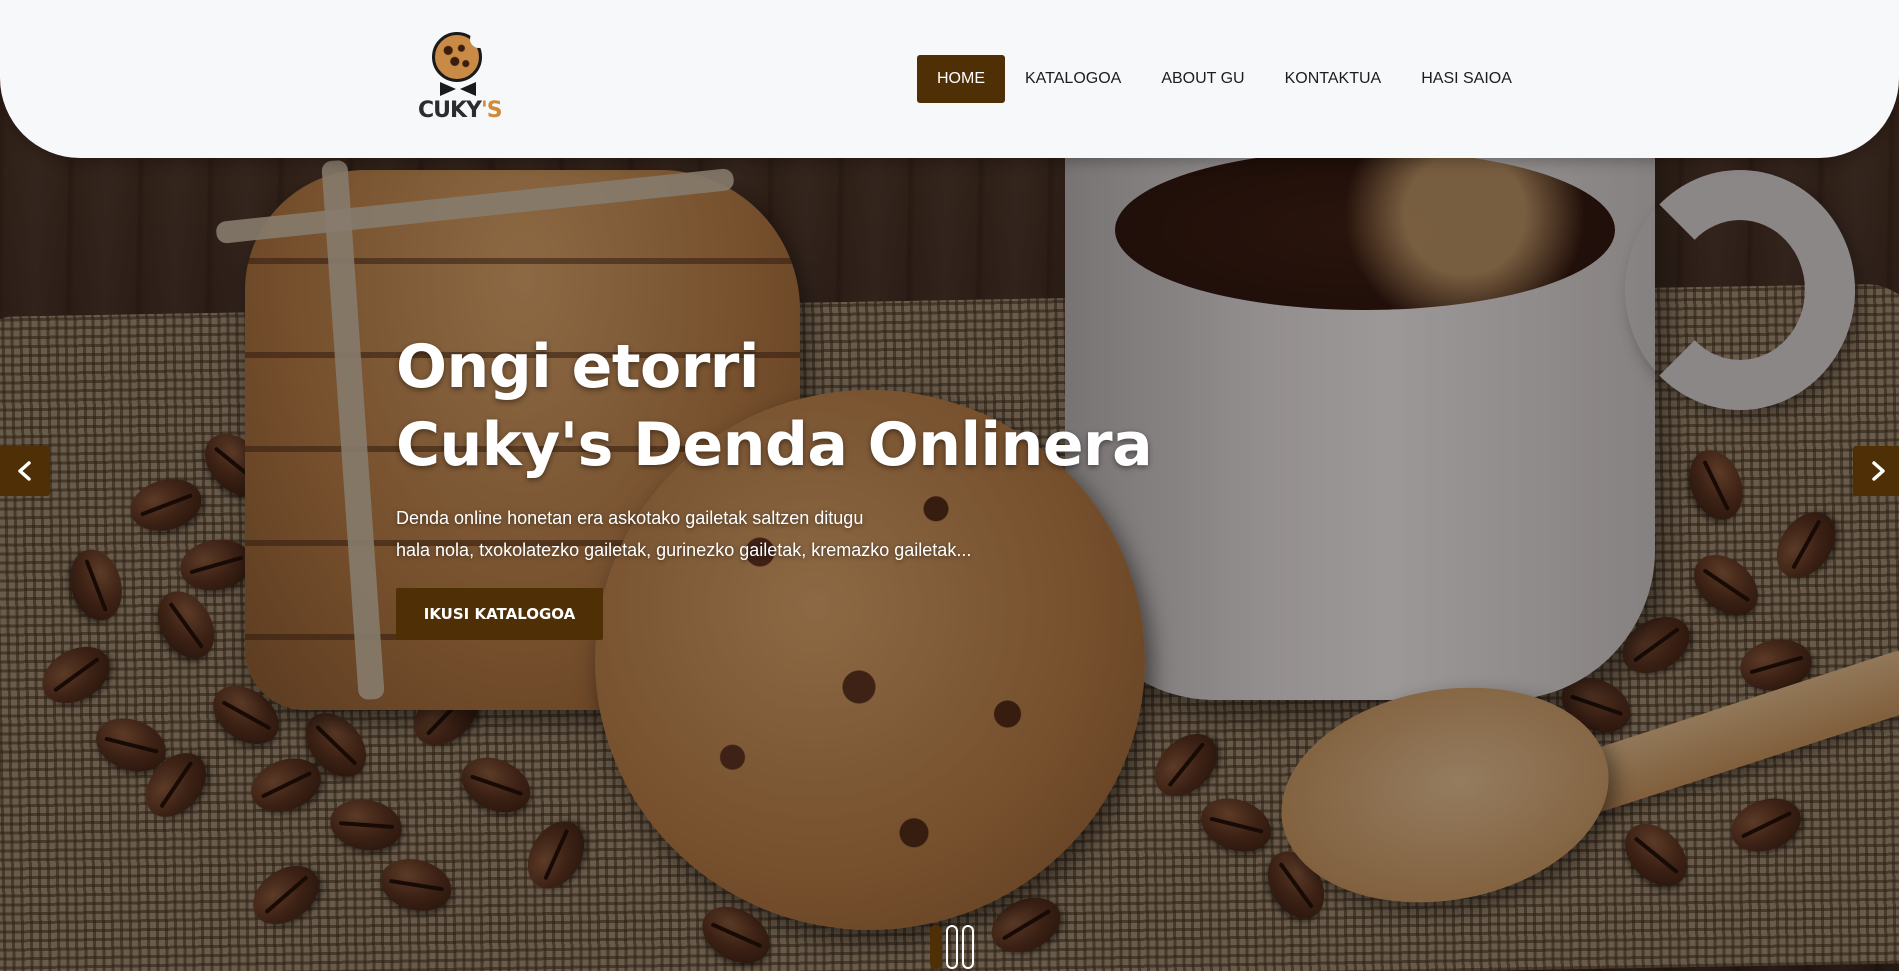 The image size is (1899, 971). What do you see at coordinates (499, 614) in the screenshot?
I see `view-catalog-button: IKUSI KATALOGOA` at bounding box center [499, 614].